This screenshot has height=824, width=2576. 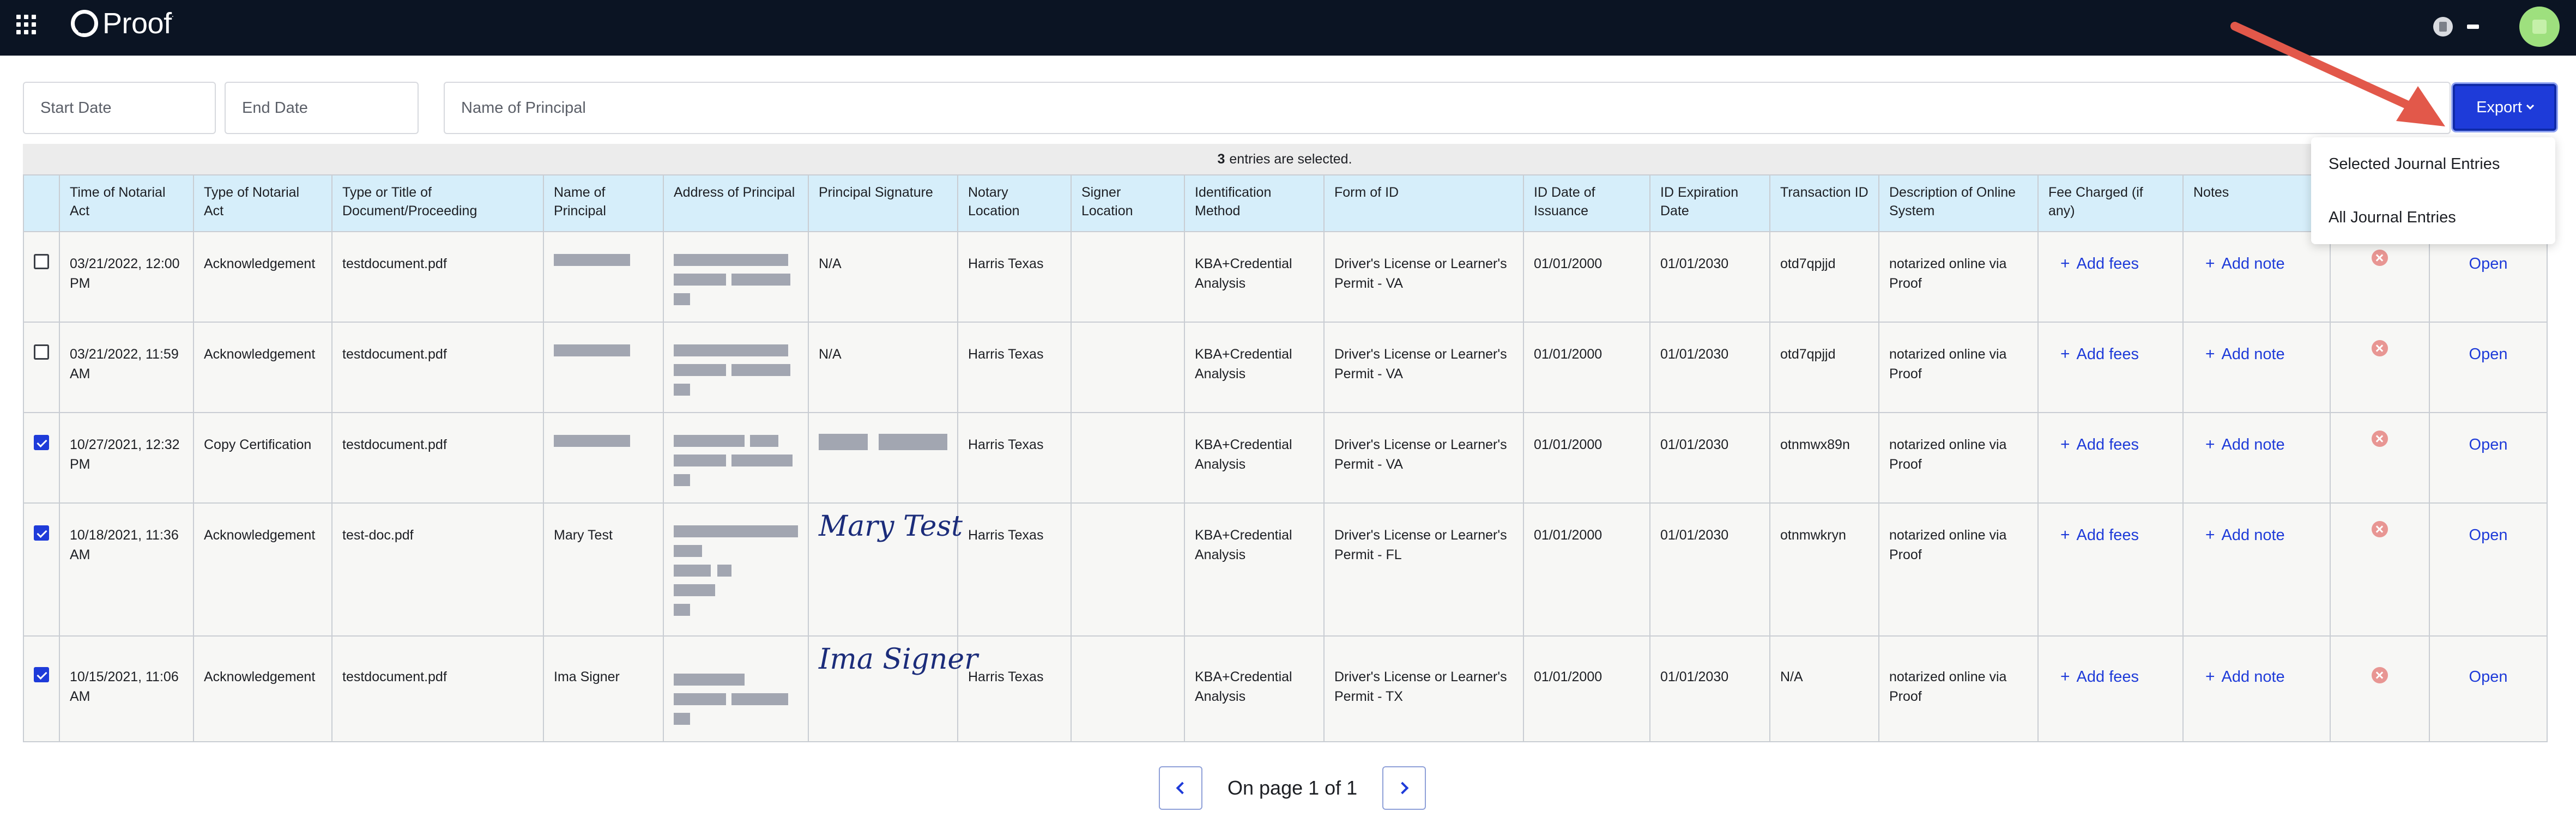 What do you see at coordinates (138, 23) in the screenshot?
I see `logo-text: Proof.` at bounding box center [138, 23].